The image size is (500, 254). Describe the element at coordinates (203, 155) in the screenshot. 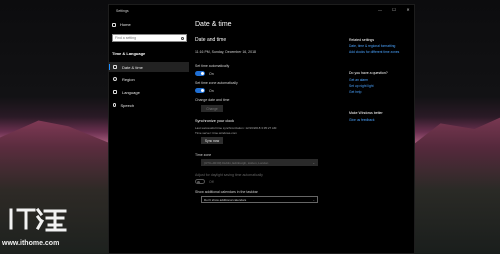

I see `time-zone-label: Time zone` at that location.